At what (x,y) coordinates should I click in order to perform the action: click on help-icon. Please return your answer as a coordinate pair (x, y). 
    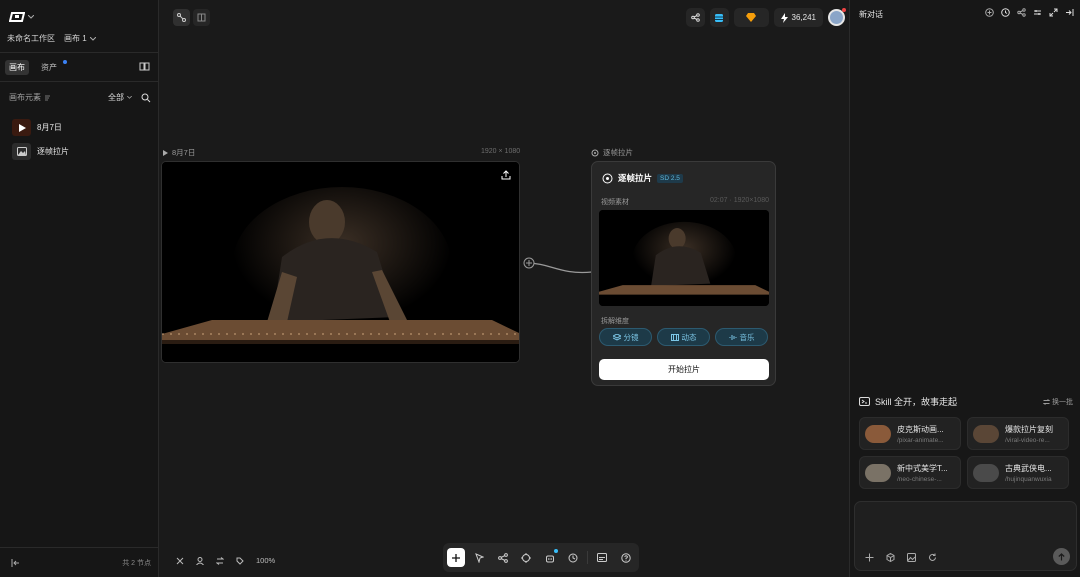
    Looking at the image, I should click on (626, 557).